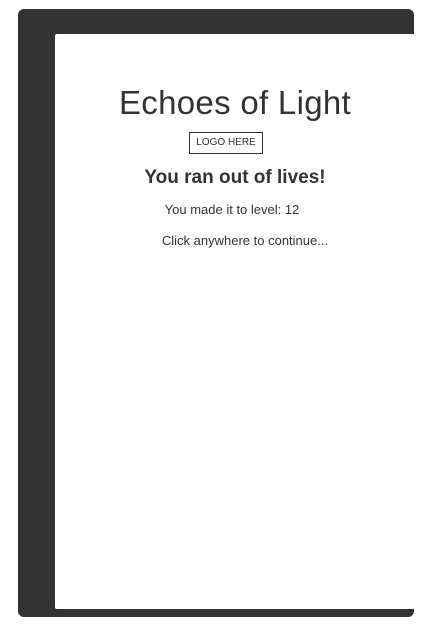 This screenshot has width=426, height=626. Describe the element at coordinates (232, 209) in the screenshot. I see `level-reached-text: You made it to level: 12` at that location.